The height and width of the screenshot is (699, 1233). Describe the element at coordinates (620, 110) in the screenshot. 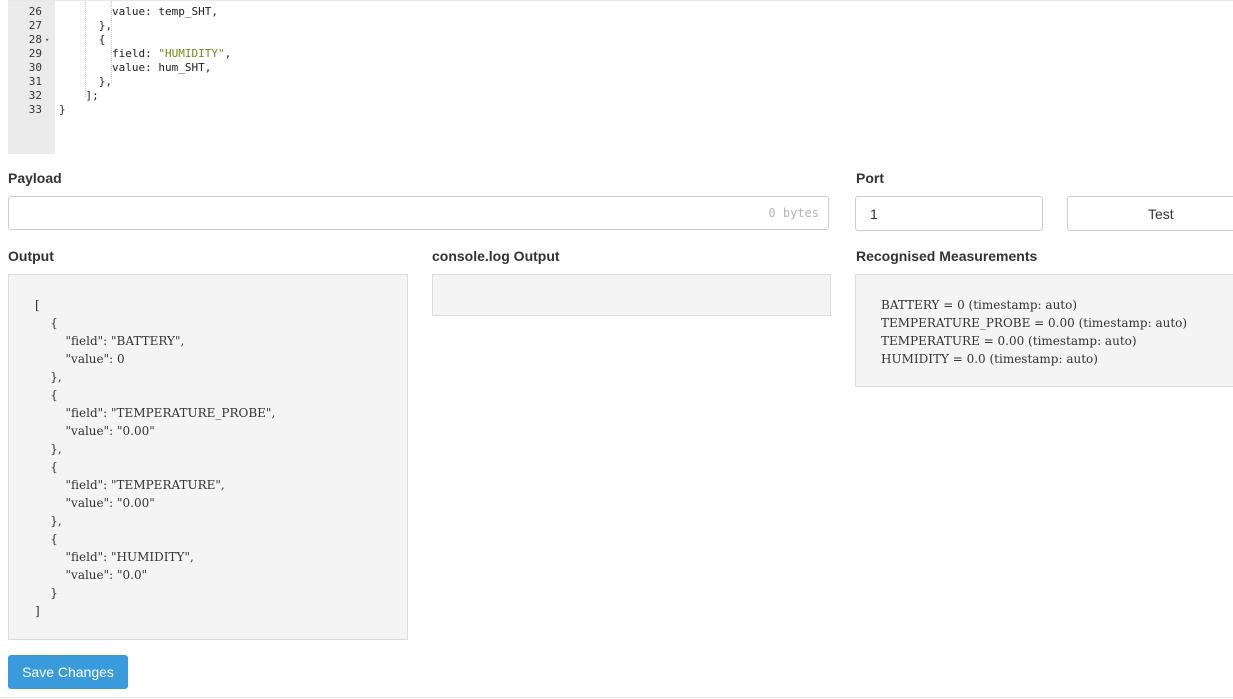

I see `code-line: 33}` at that location.